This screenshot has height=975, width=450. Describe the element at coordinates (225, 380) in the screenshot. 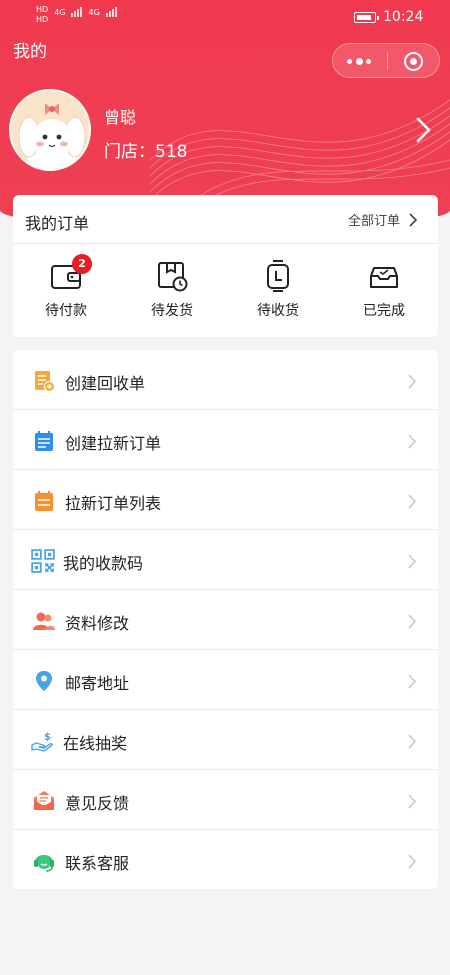

I see `menu-item-create-recycle: 创建回收单` at that location.